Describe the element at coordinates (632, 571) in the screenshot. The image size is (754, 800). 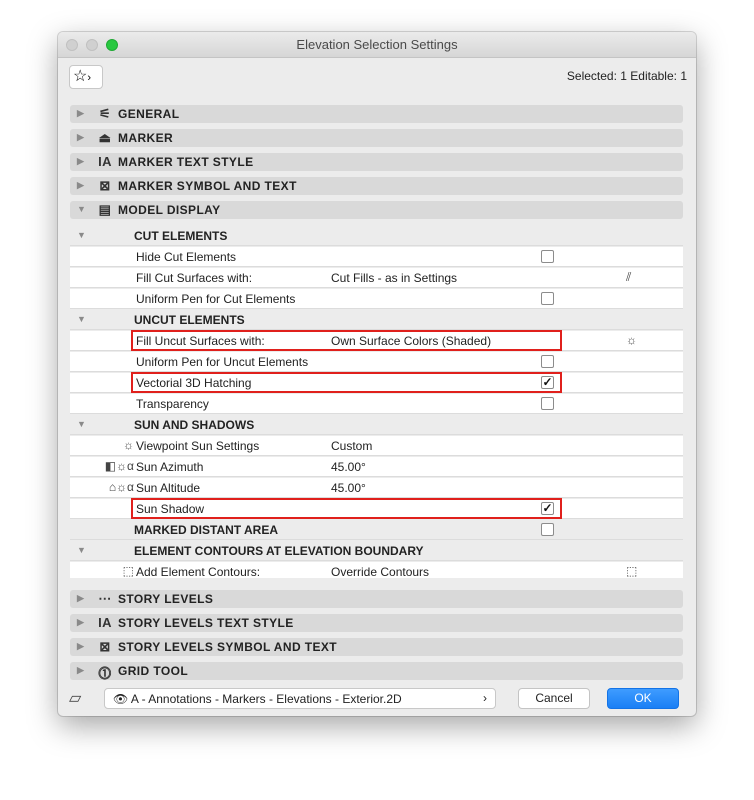
I see `contour-override-icon: ⬚` at that location.